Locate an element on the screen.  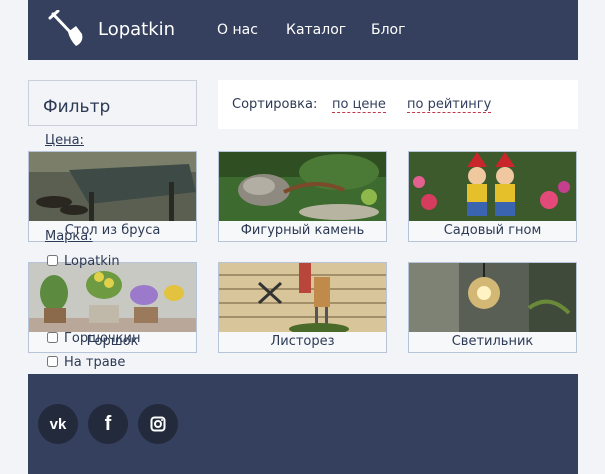
instagram-glyph is located at coordinates (158, 424).